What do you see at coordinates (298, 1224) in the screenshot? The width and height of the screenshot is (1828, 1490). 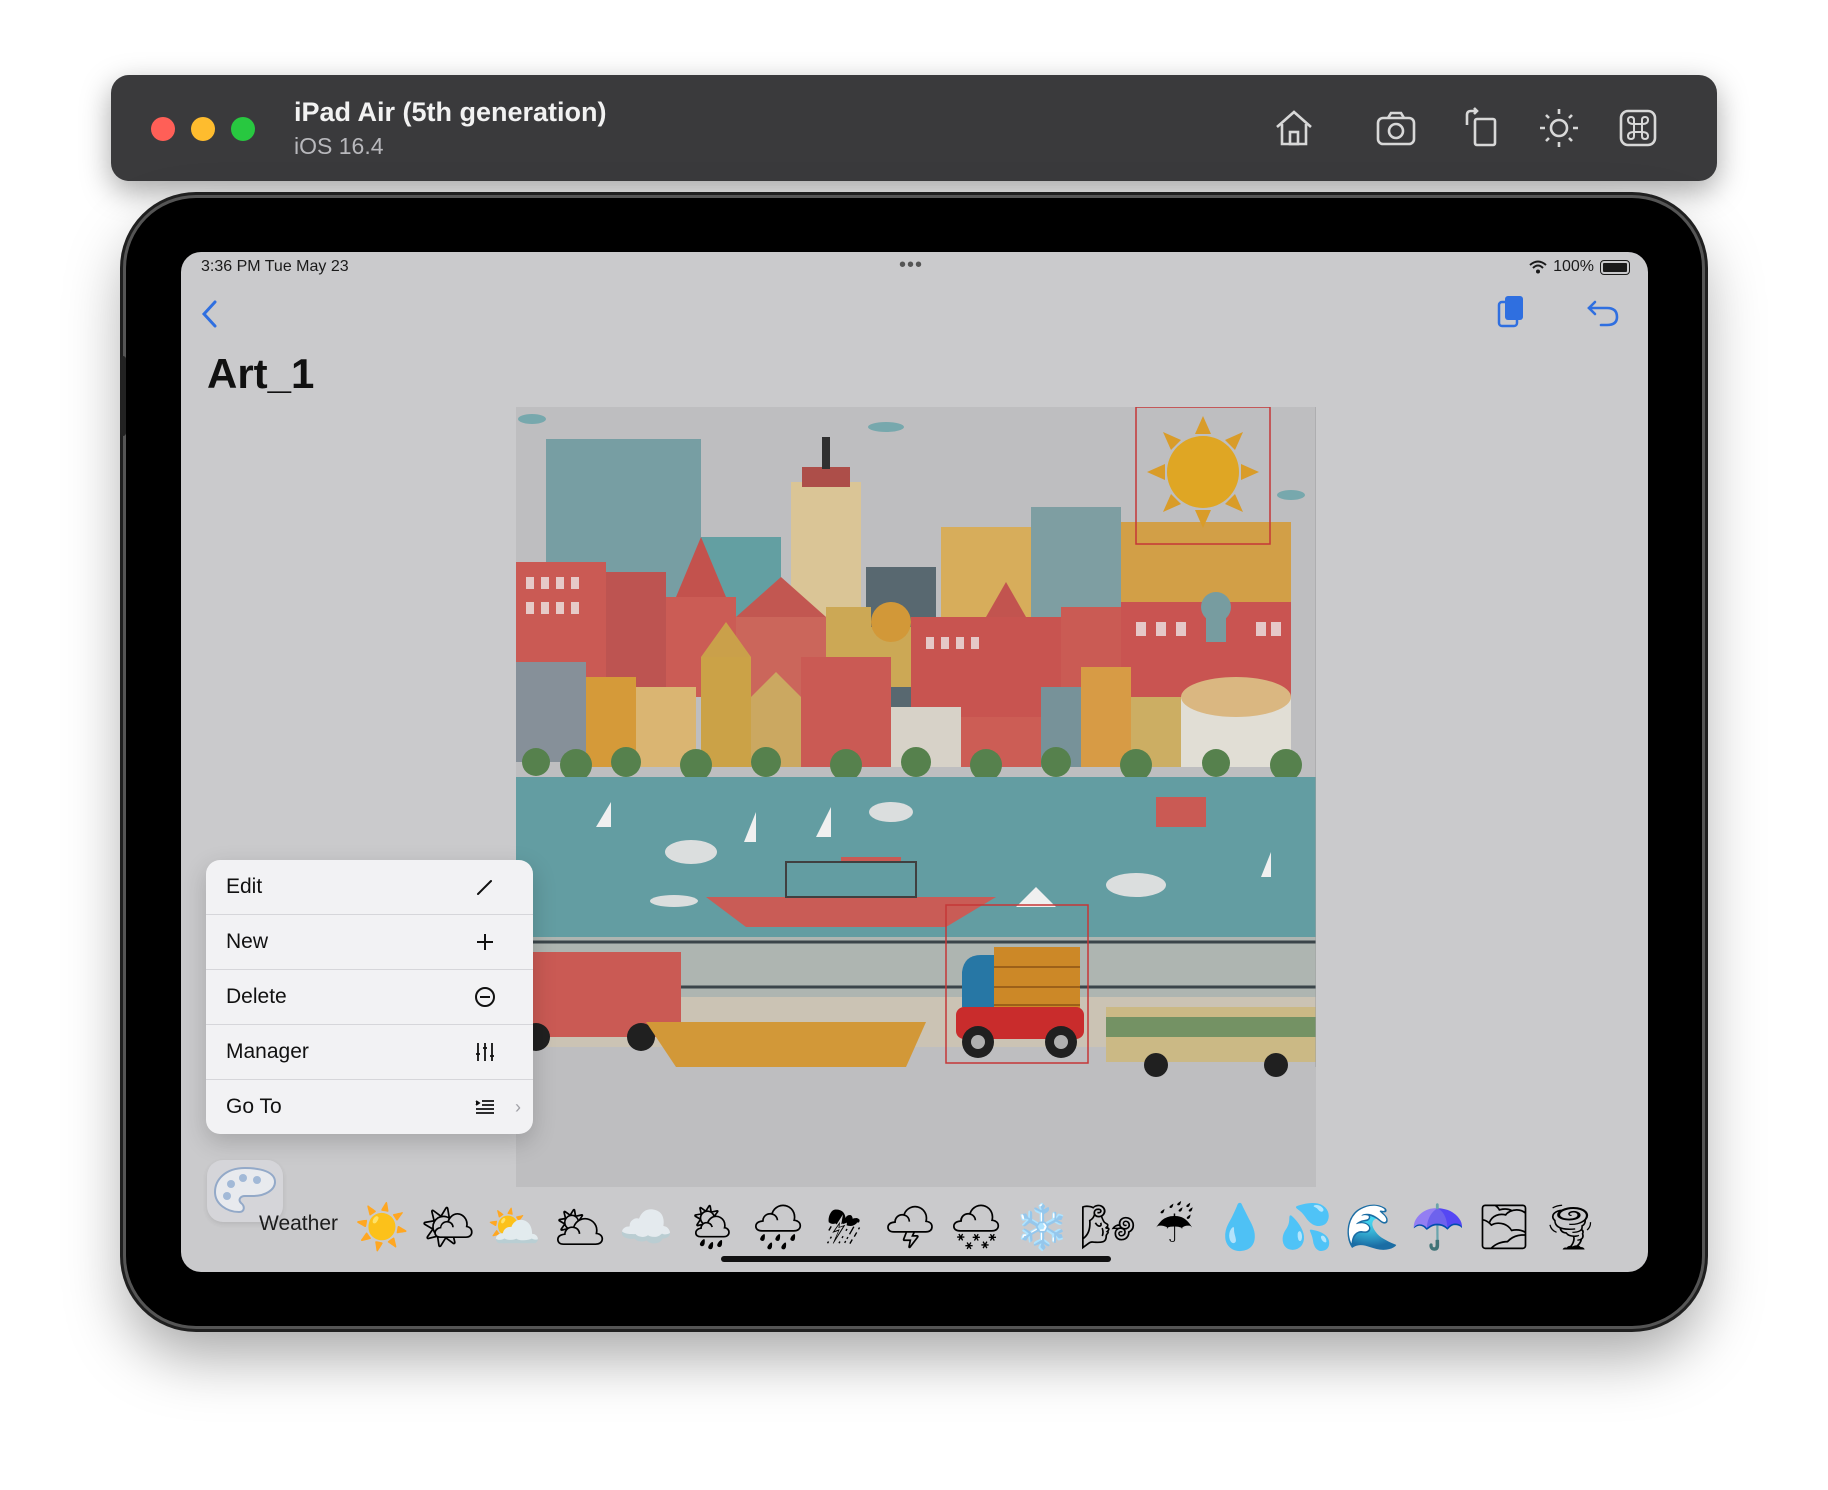 I see `weather-category-label: Weather` at bounding box center [298, 1224].